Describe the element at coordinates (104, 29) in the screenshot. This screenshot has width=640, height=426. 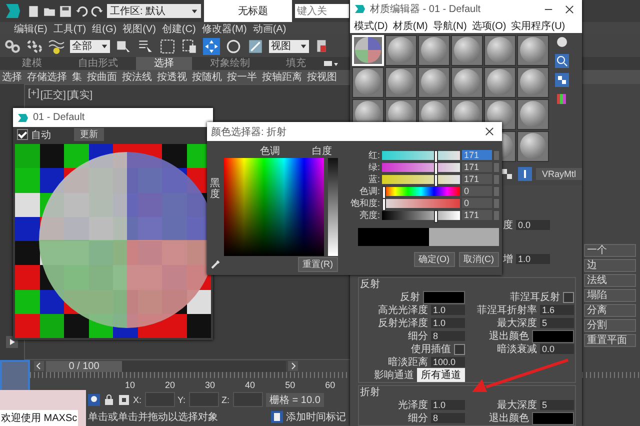
I see `menu-item: 组(G)` at that location.